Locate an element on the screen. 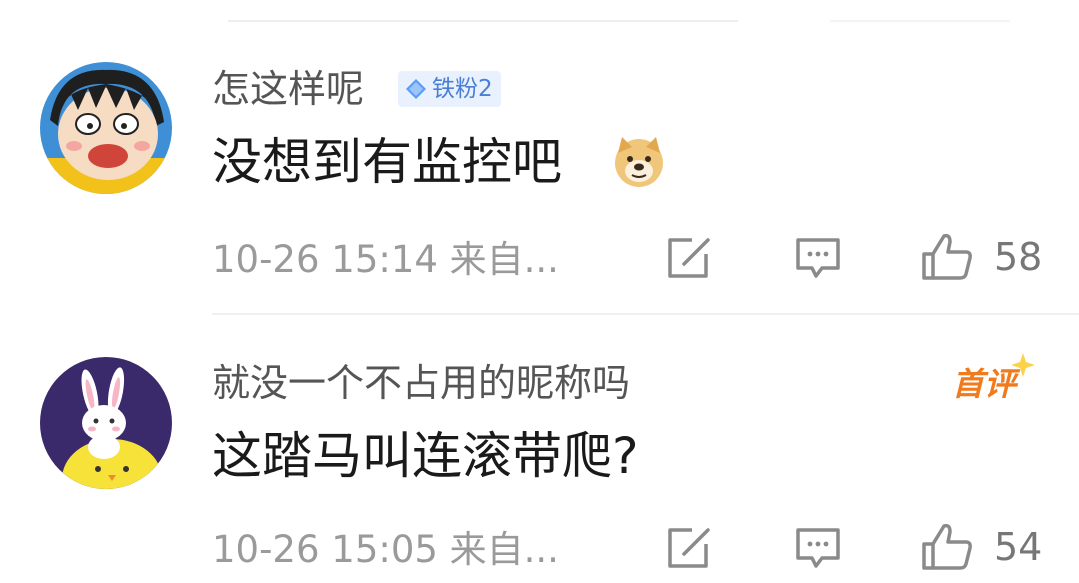 The height and width of the screenshot is (583, 1079). like-button: 54 is located at coordinates (981, 547).